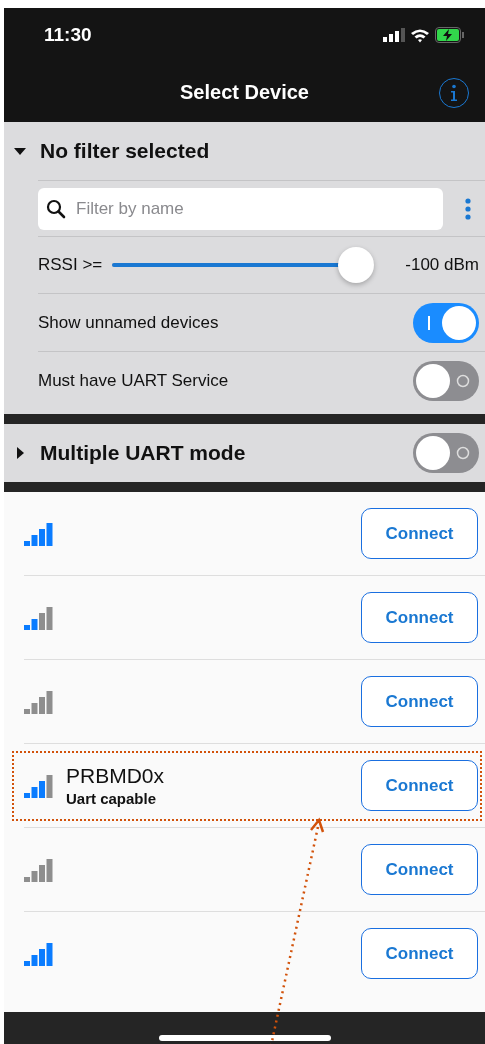 The height and width of the screenshot is (1044, 485). I want to click on search-bar: Filter by name, so click(240, 208).